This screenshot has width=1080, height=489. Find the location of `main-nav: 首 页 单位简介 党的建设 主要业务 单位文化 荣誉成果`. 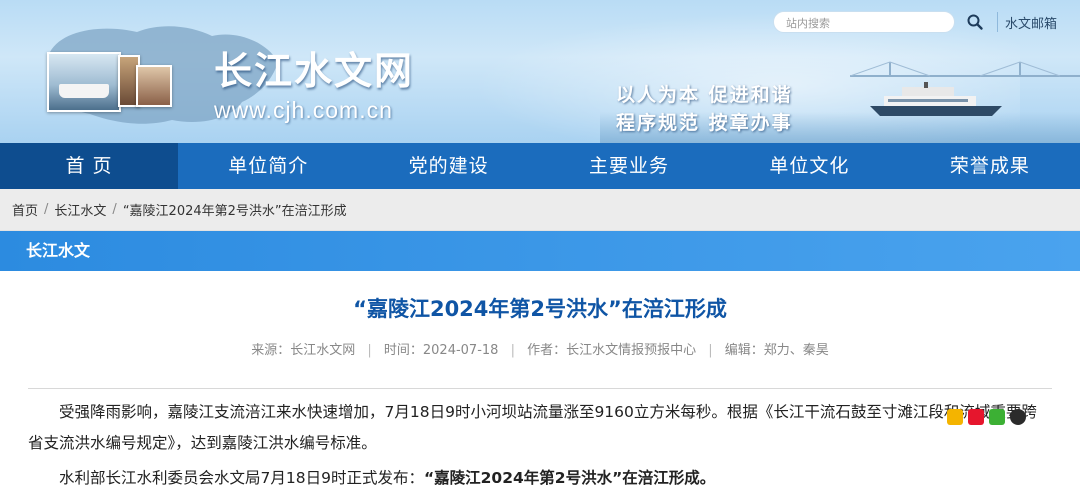

main-nav: 首 页 单位简介 党的建设 主要业务 单位文化 荣誉成果 is located at coordinates (540, 166).